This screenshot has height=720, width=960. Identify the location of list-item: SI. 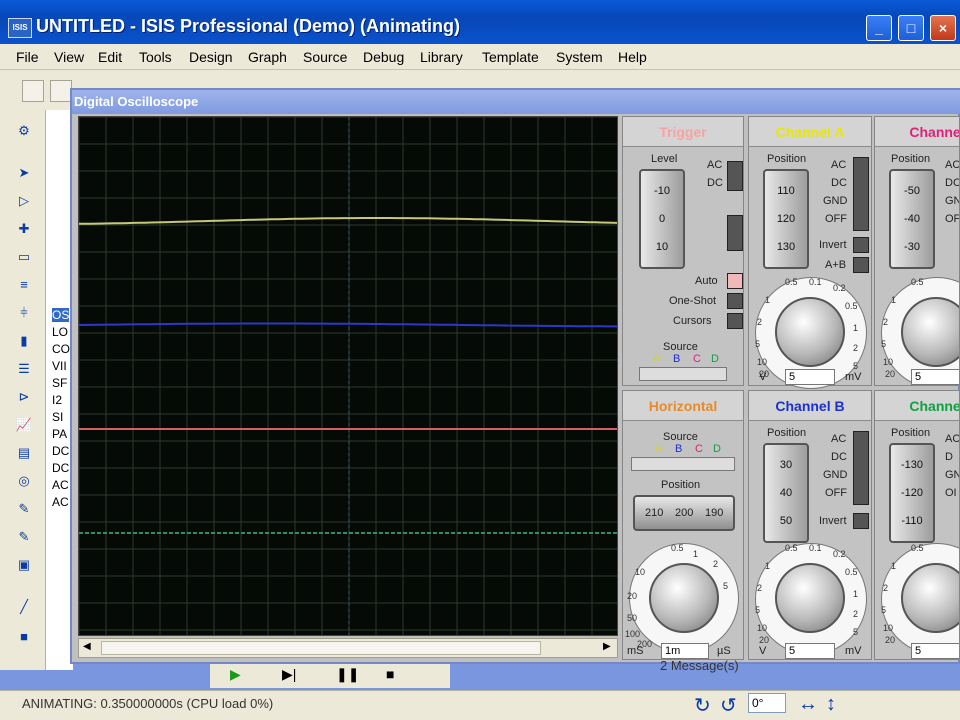
(57, 417).